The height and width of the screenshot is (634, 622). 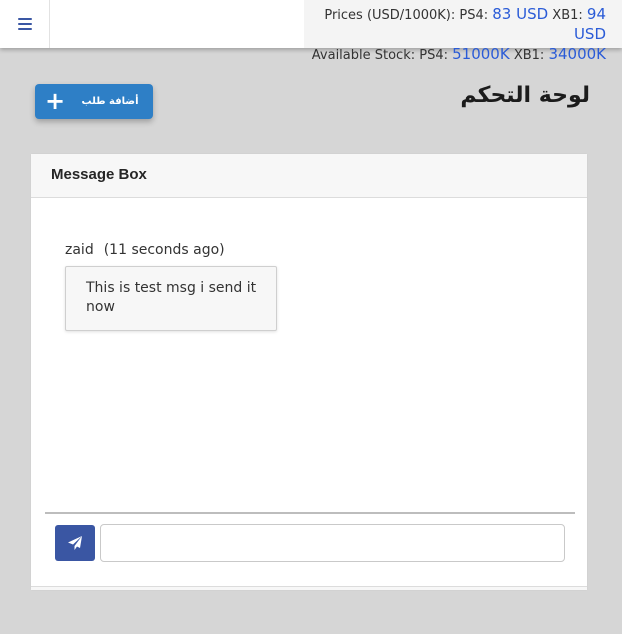 I want to click on message-author: zaid, so click(x=79, y=250).